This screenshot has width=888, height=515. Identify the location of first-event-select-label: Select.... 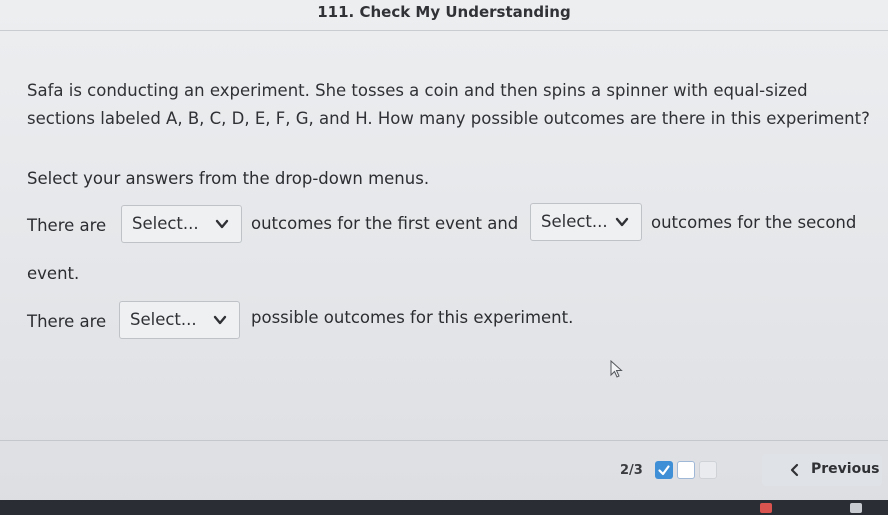
(165, 223).